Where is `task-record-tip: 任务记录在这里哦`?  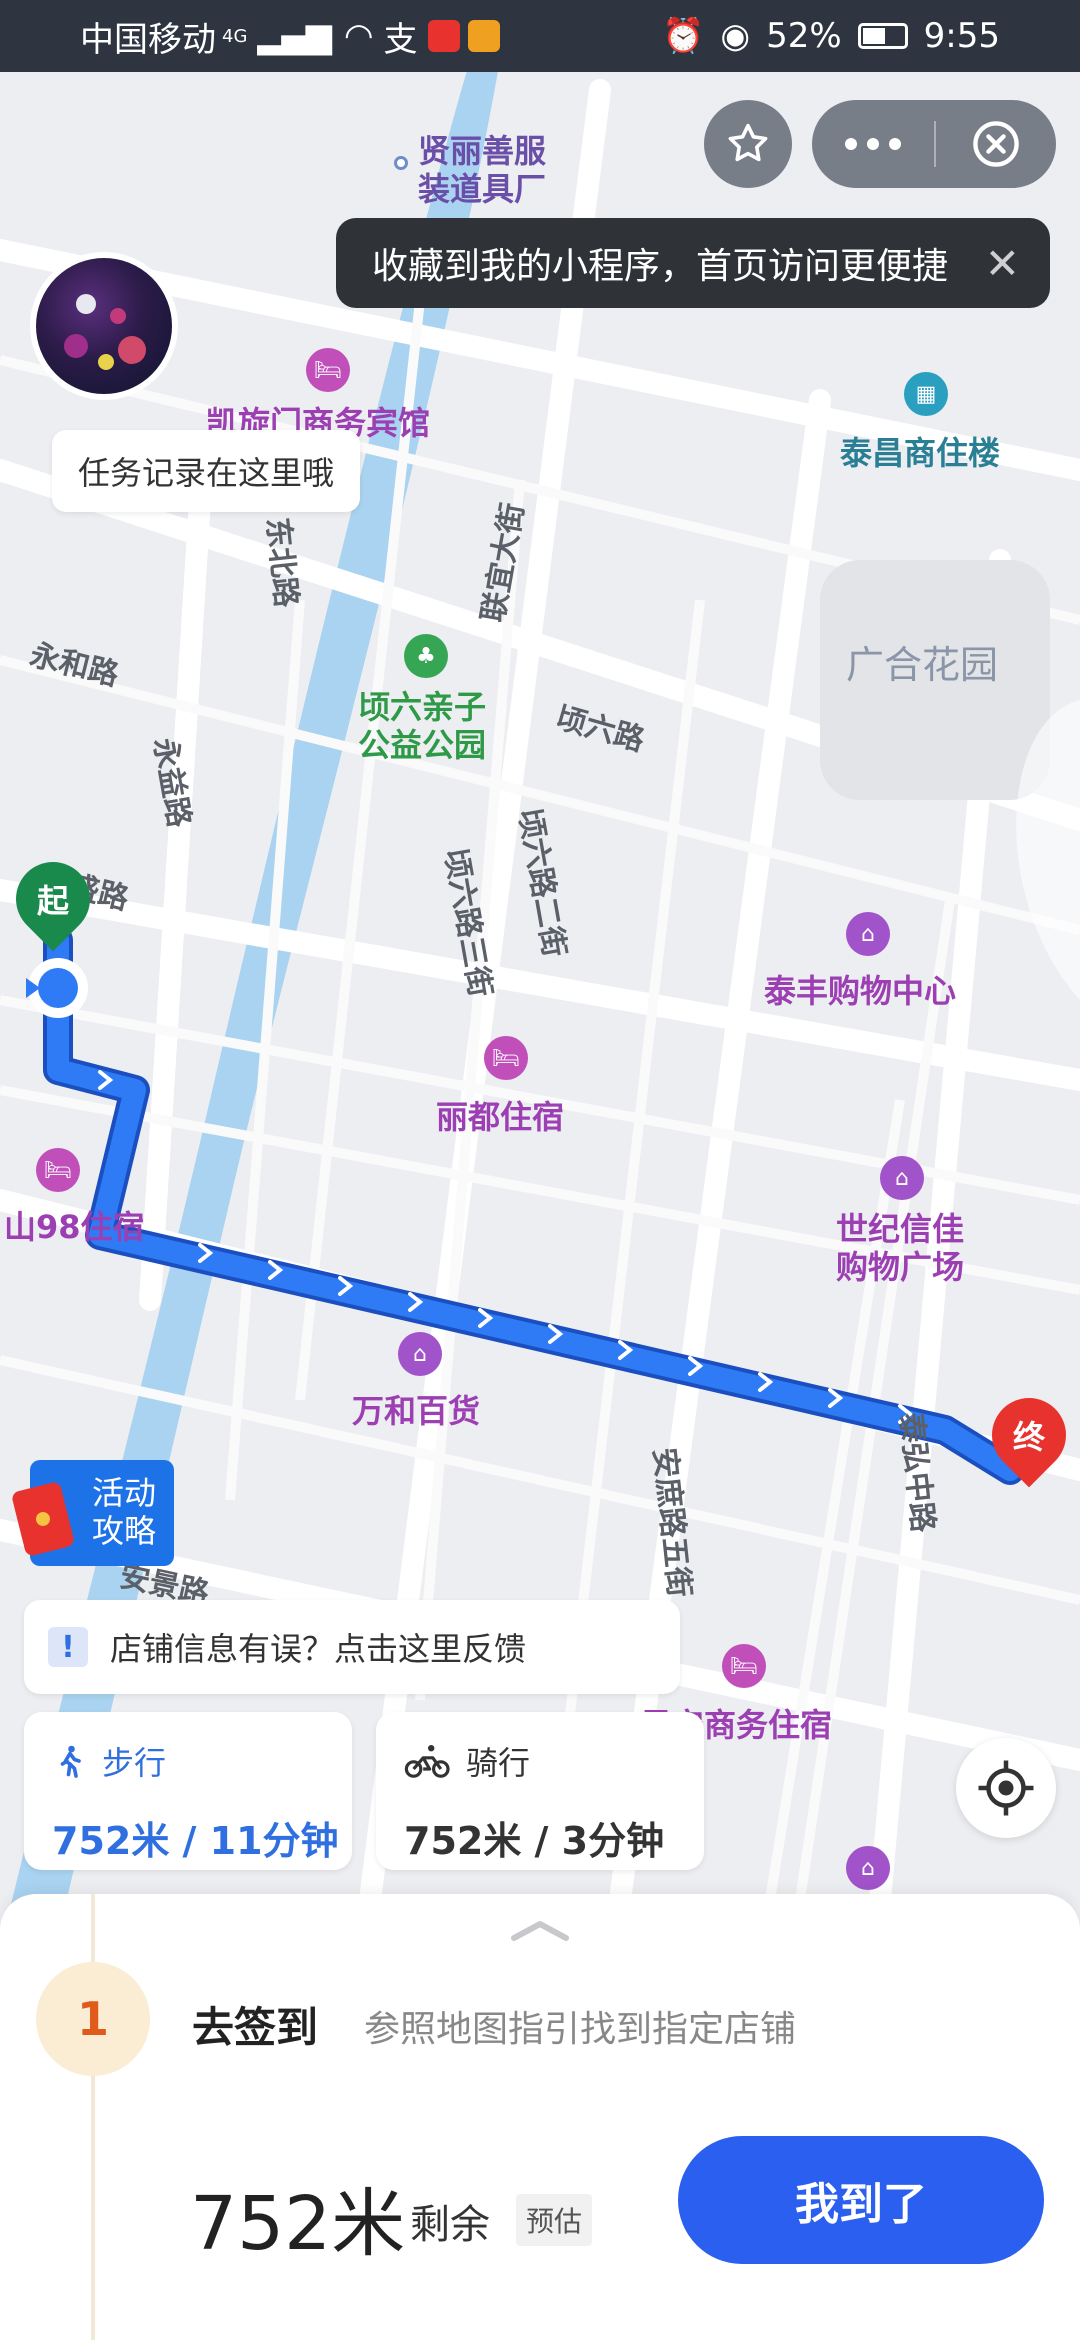 task-record-tip: 任务记录在这里哦 is located at coordinates (206, 471).